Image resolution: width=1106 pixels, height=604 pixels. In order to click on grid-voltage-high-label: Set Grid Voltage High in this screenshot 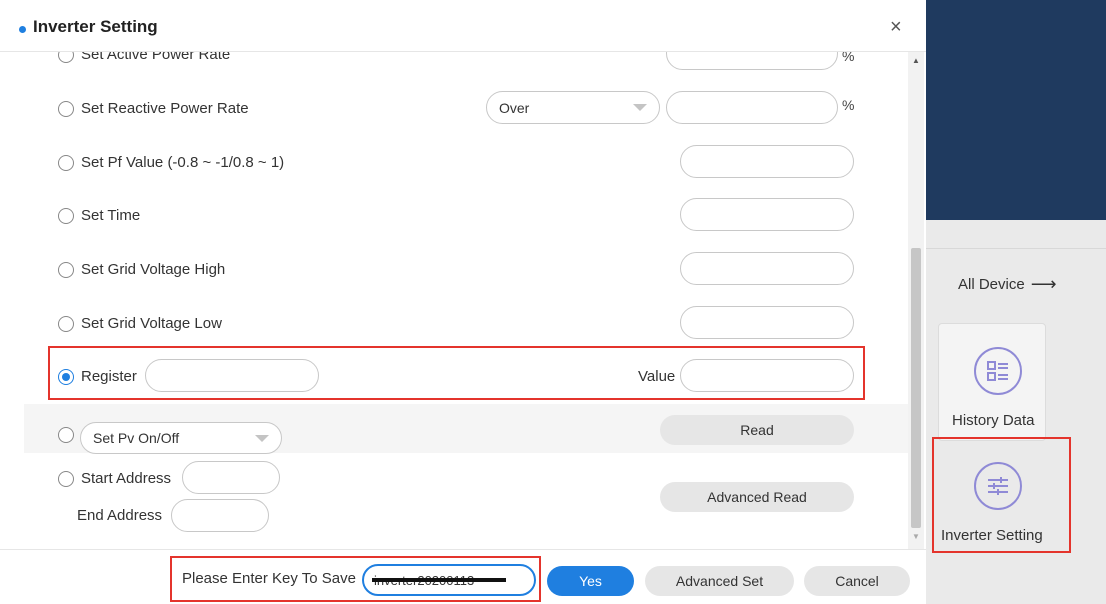, I will do `click(153, 269)`.